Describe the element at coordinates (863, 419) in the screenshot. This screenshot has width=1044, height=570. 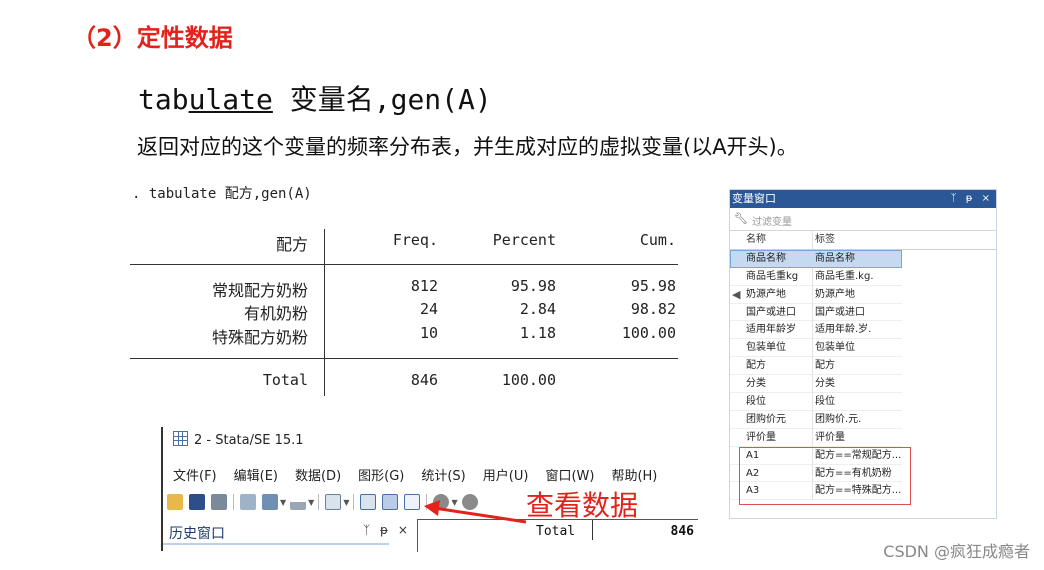
I see `variable-row: 团购价元 团购价.元.` at that location.